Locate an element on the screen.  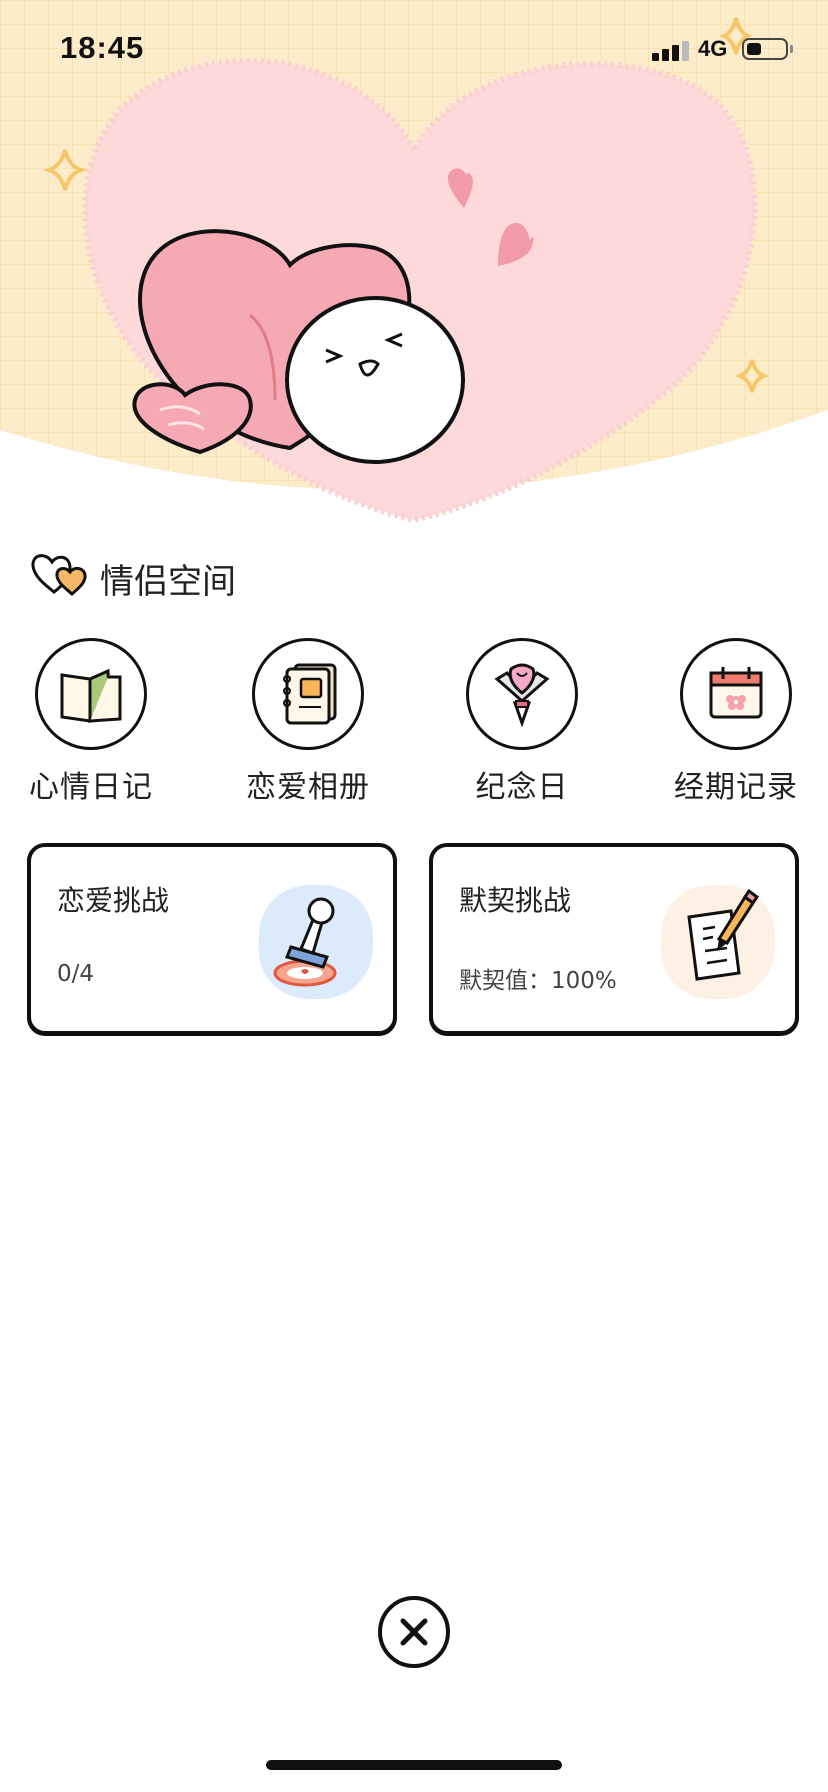
photo-album-icon is located at coordinates (310, 694).